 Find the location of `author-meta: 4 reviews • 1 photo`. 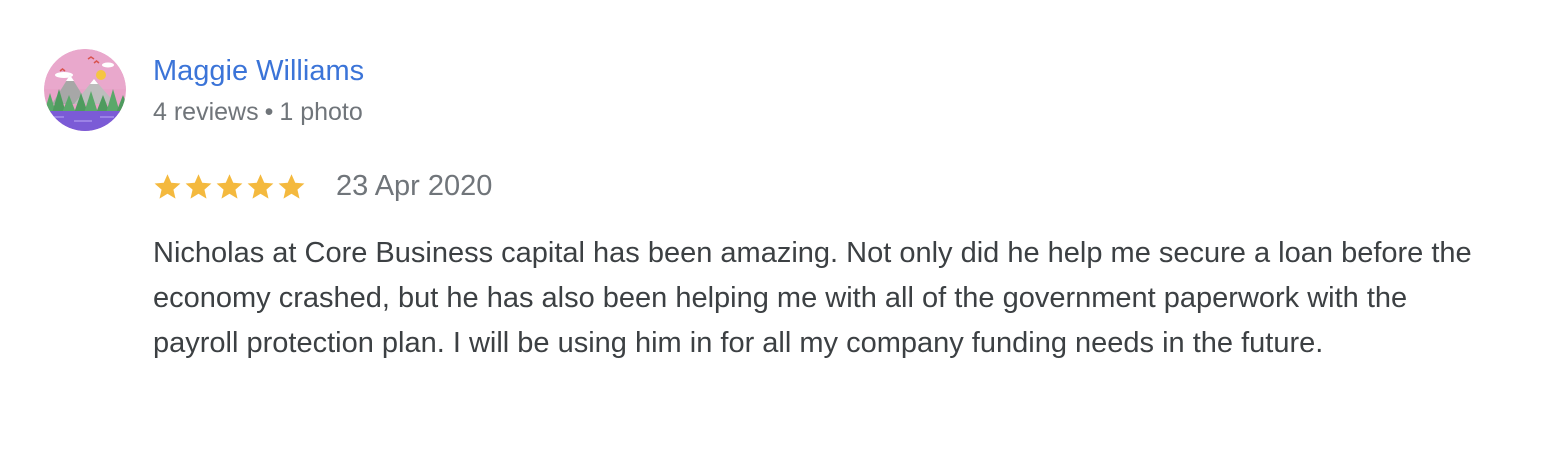

author-meta: 4 reviews • 1 photo is located at coordinates (258, 112).